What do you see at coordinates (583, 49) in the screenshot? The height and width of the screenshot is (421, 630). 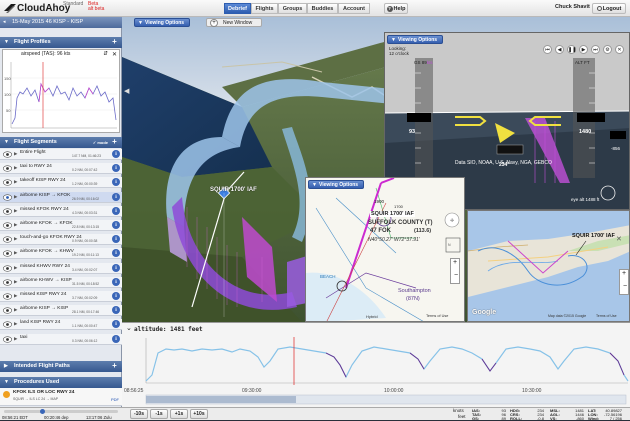 I see `step-forward-icon: ▶` at bounding box center [583, 49].